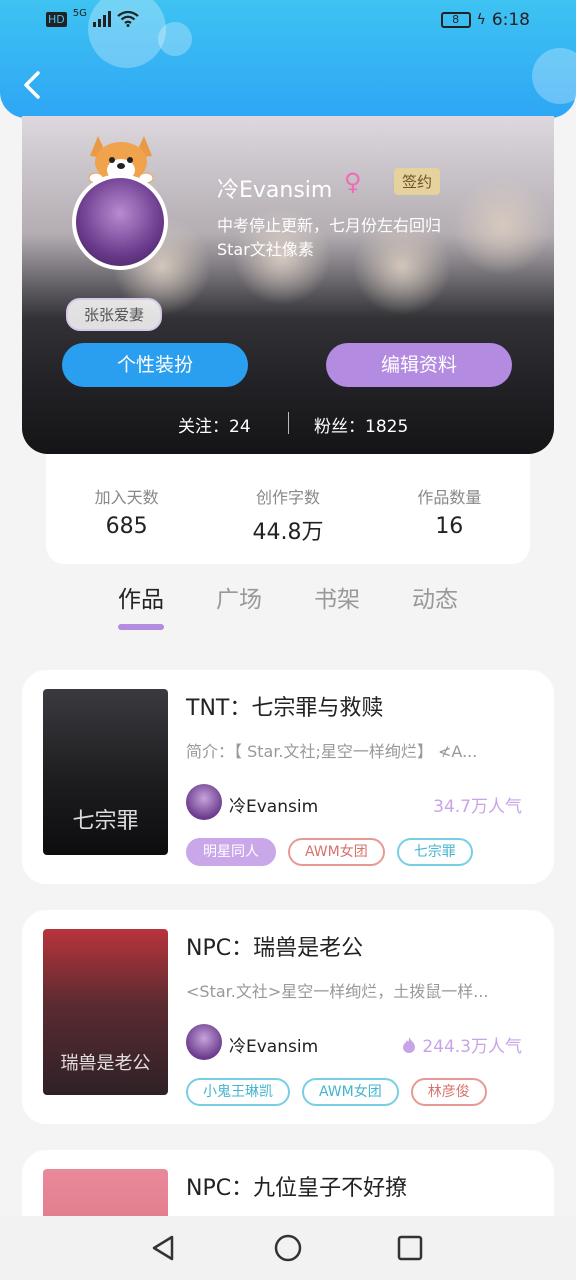  I want to click on popularity-value: 244.3万人气, so click(472, 1047).